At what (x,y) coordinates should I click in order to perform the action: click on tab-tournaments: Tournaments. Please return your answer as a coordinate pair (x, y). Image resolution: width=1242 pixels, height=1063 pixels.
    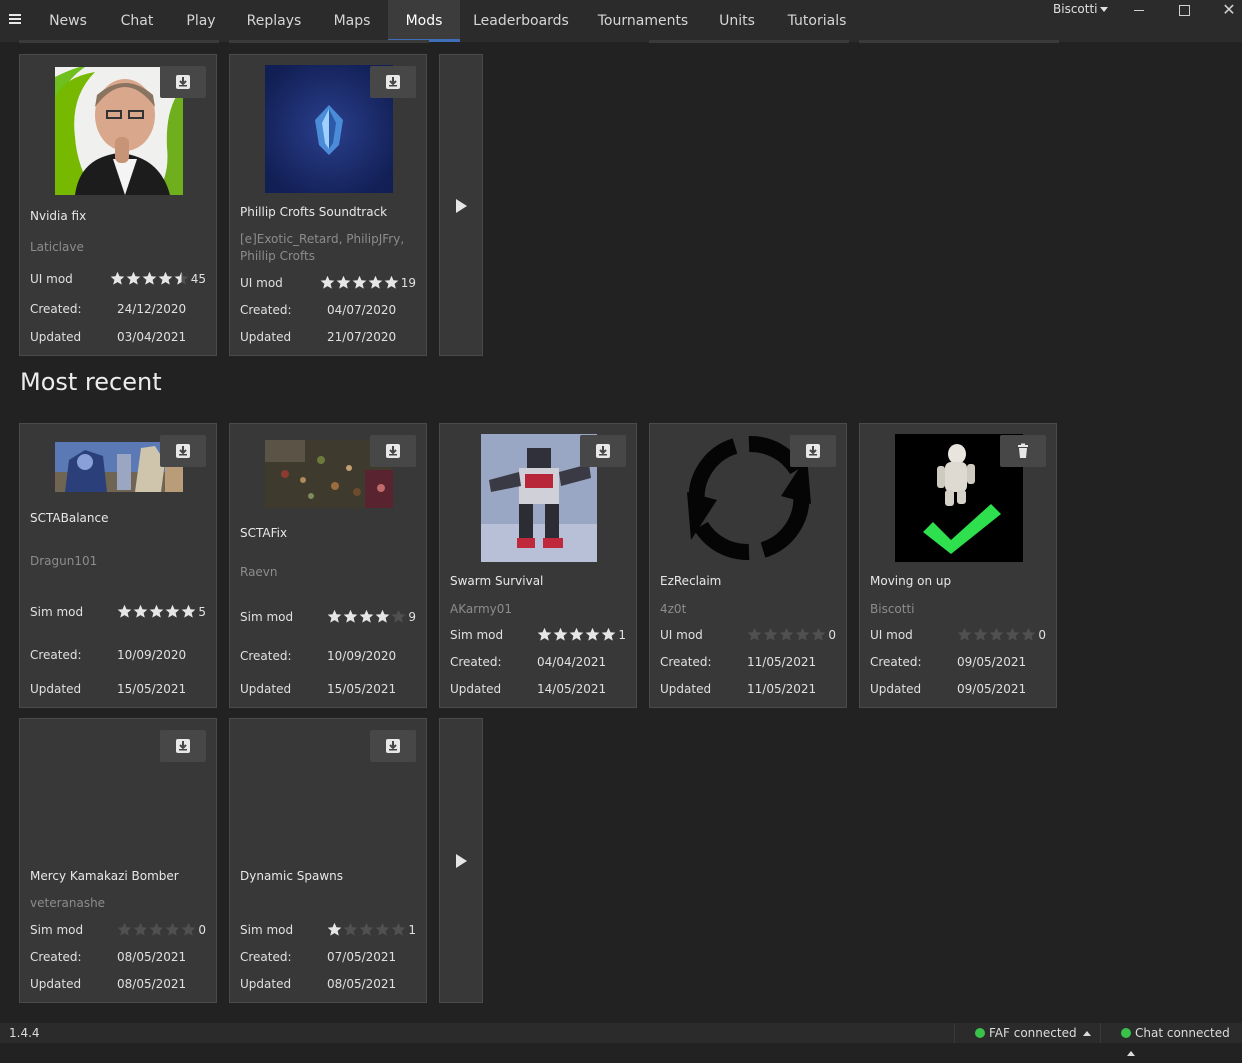
    Looking at the image, I should click on (643, 21).